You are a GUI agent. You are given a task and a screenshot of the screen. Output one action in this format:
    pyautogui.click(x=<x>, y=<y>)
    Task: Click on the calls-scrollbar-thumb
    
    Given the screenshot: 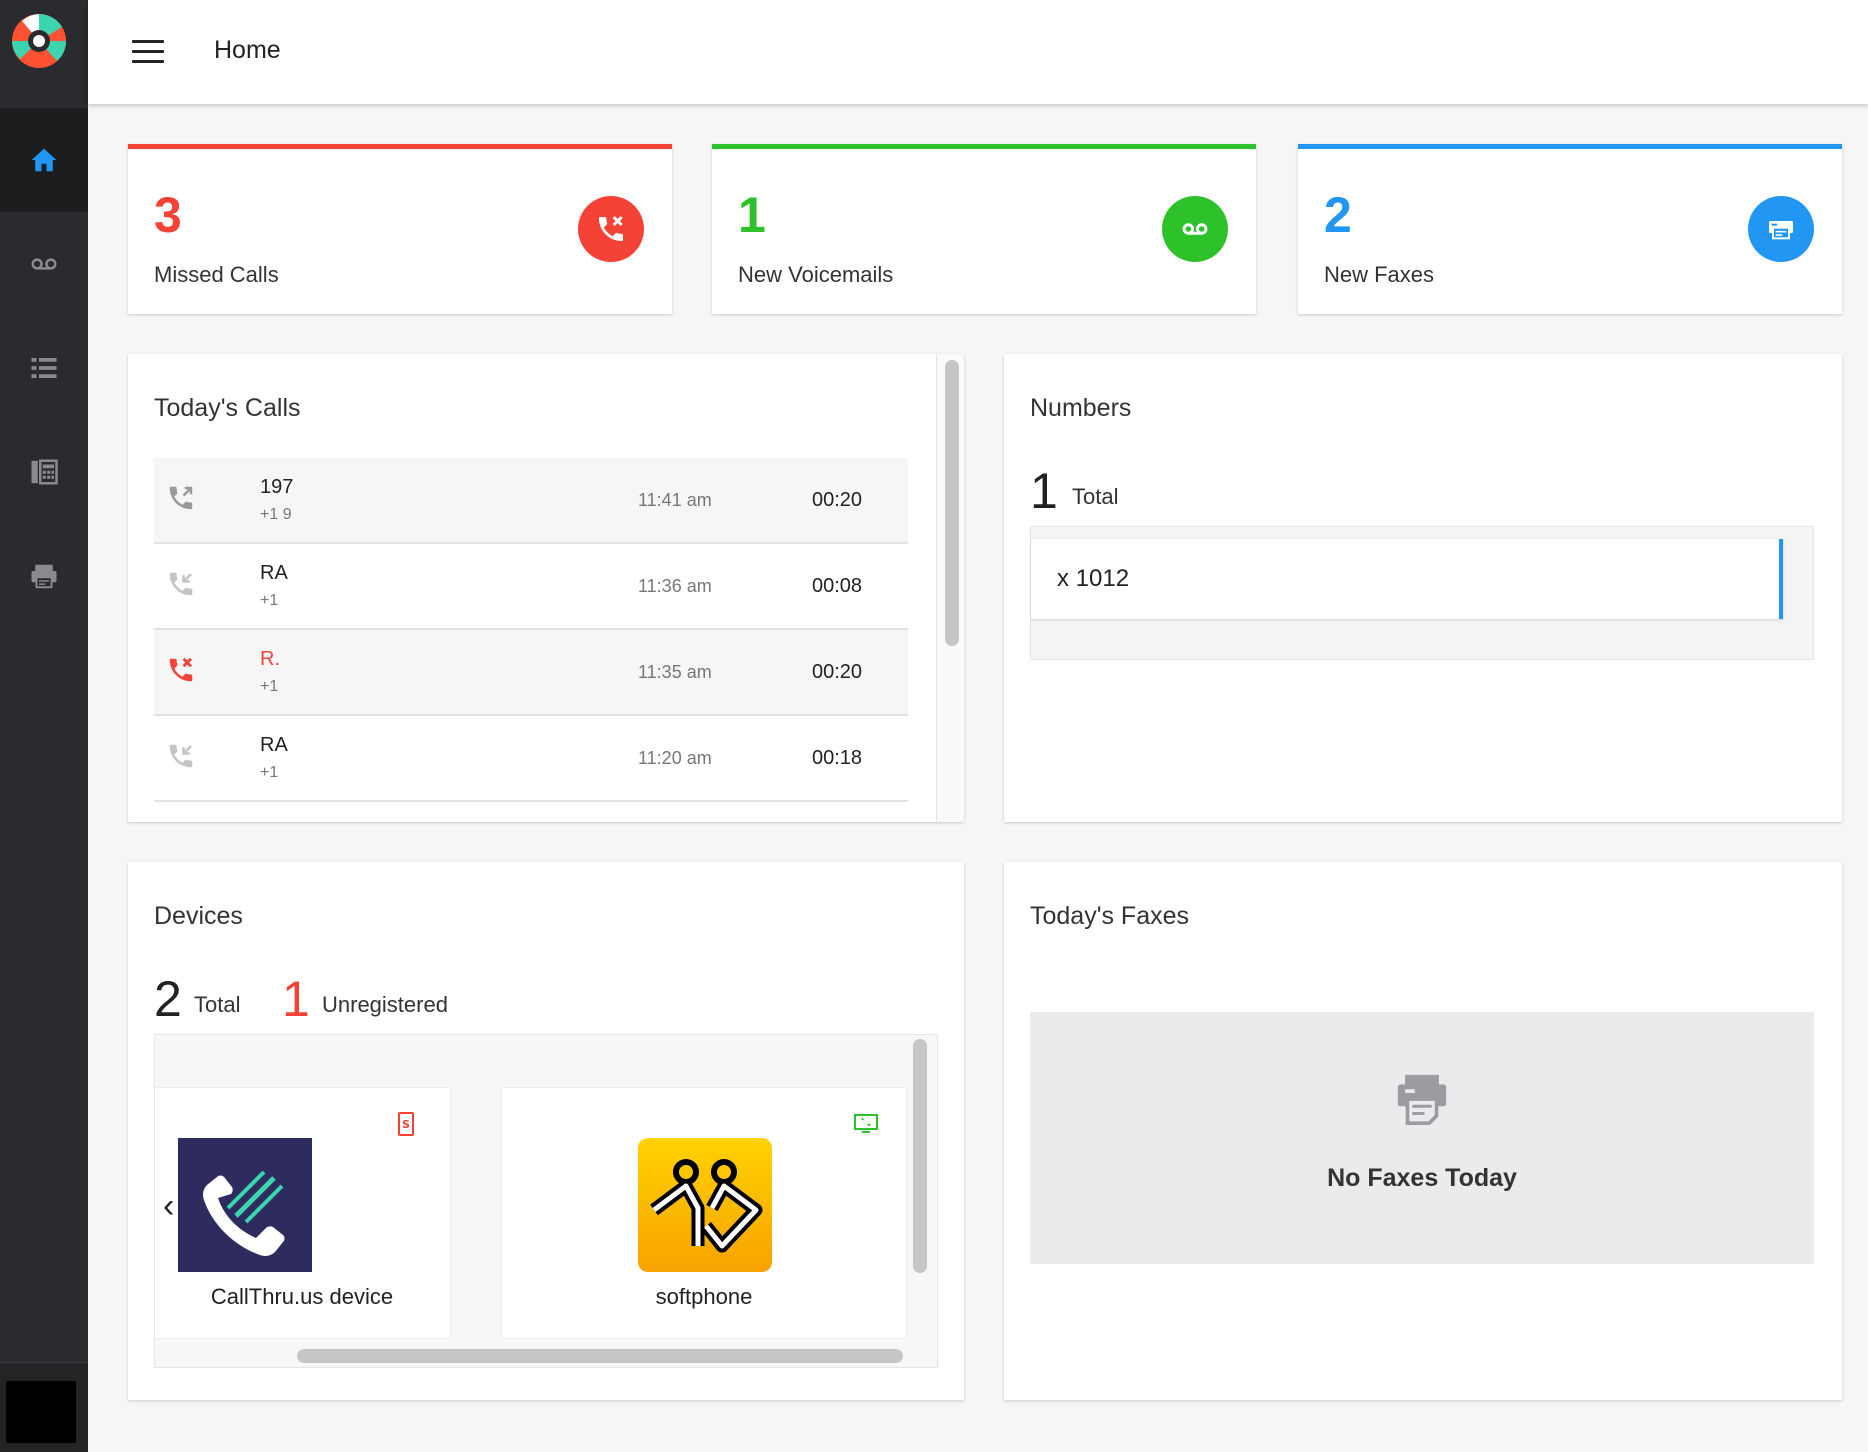 What is the action you would take?
    pyautogui.click(x=952, y=503)
    